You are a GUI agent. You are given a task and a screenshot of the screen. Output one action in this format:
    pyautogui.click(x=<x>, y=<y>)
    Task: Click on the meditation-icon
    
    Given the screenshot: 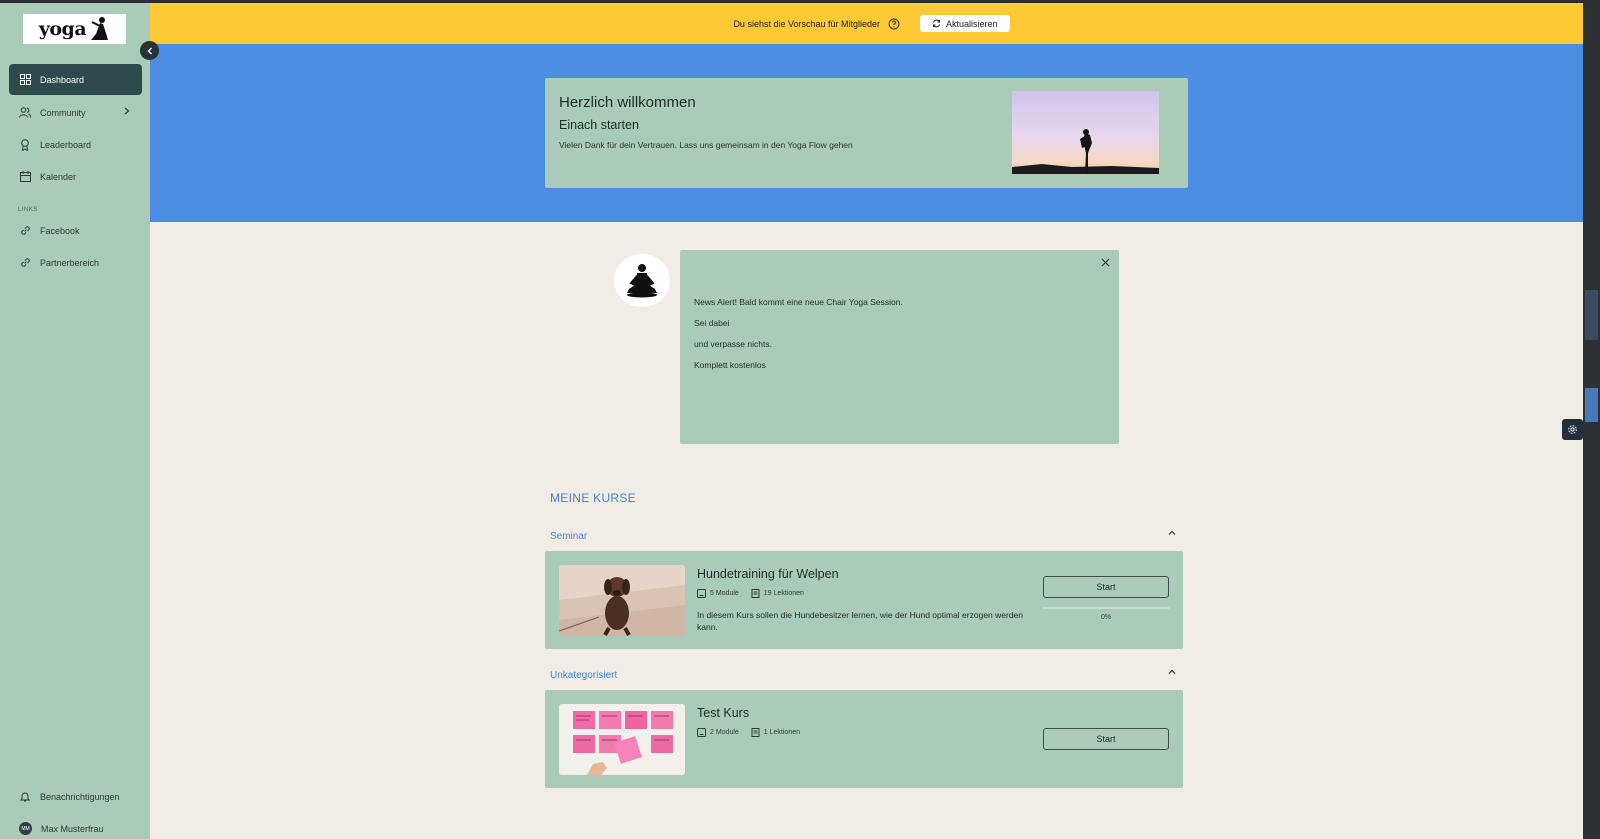 What is the action you would take?
    pyautogui.click(x=642, y=280)
    